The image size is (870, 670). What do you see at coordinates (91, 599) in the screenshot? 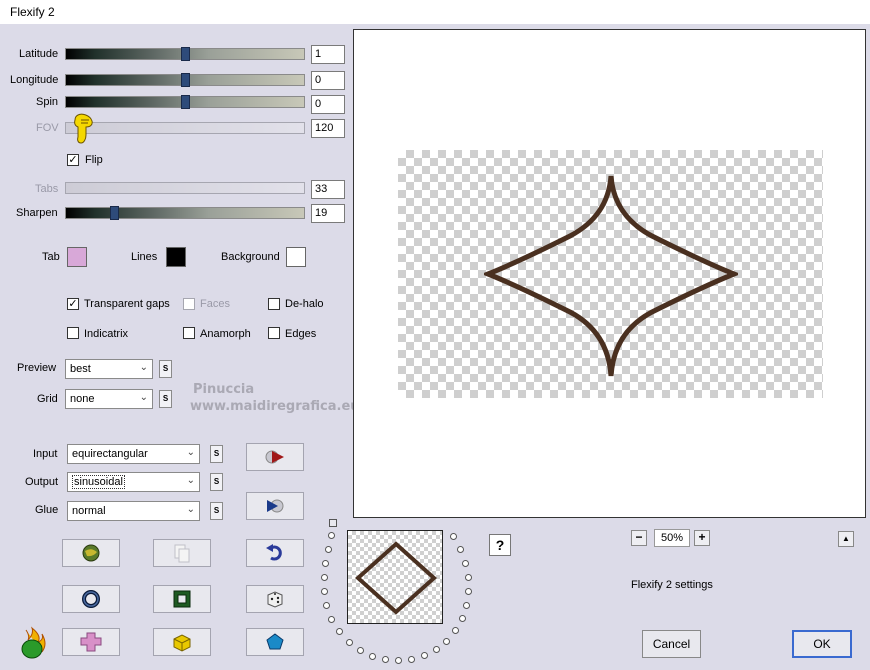
I see `ring-button` at bounding box center [91, 599].